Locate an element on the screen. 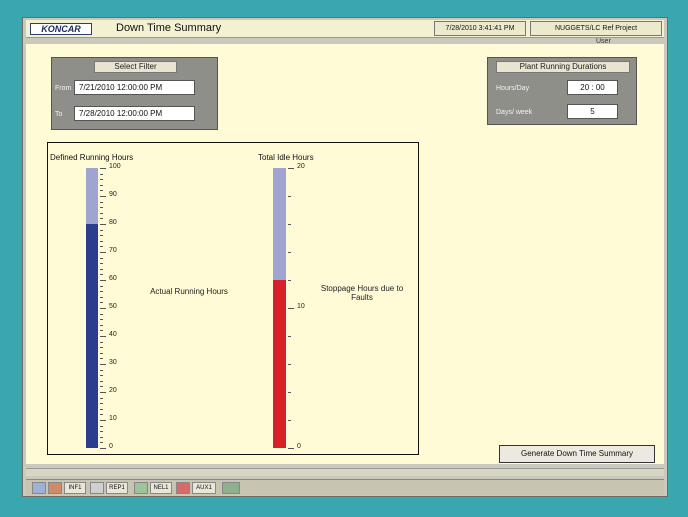 Image resolution: width=688 pixels, height=517 pixels. chart-icon is located at coordinates (231, 488).